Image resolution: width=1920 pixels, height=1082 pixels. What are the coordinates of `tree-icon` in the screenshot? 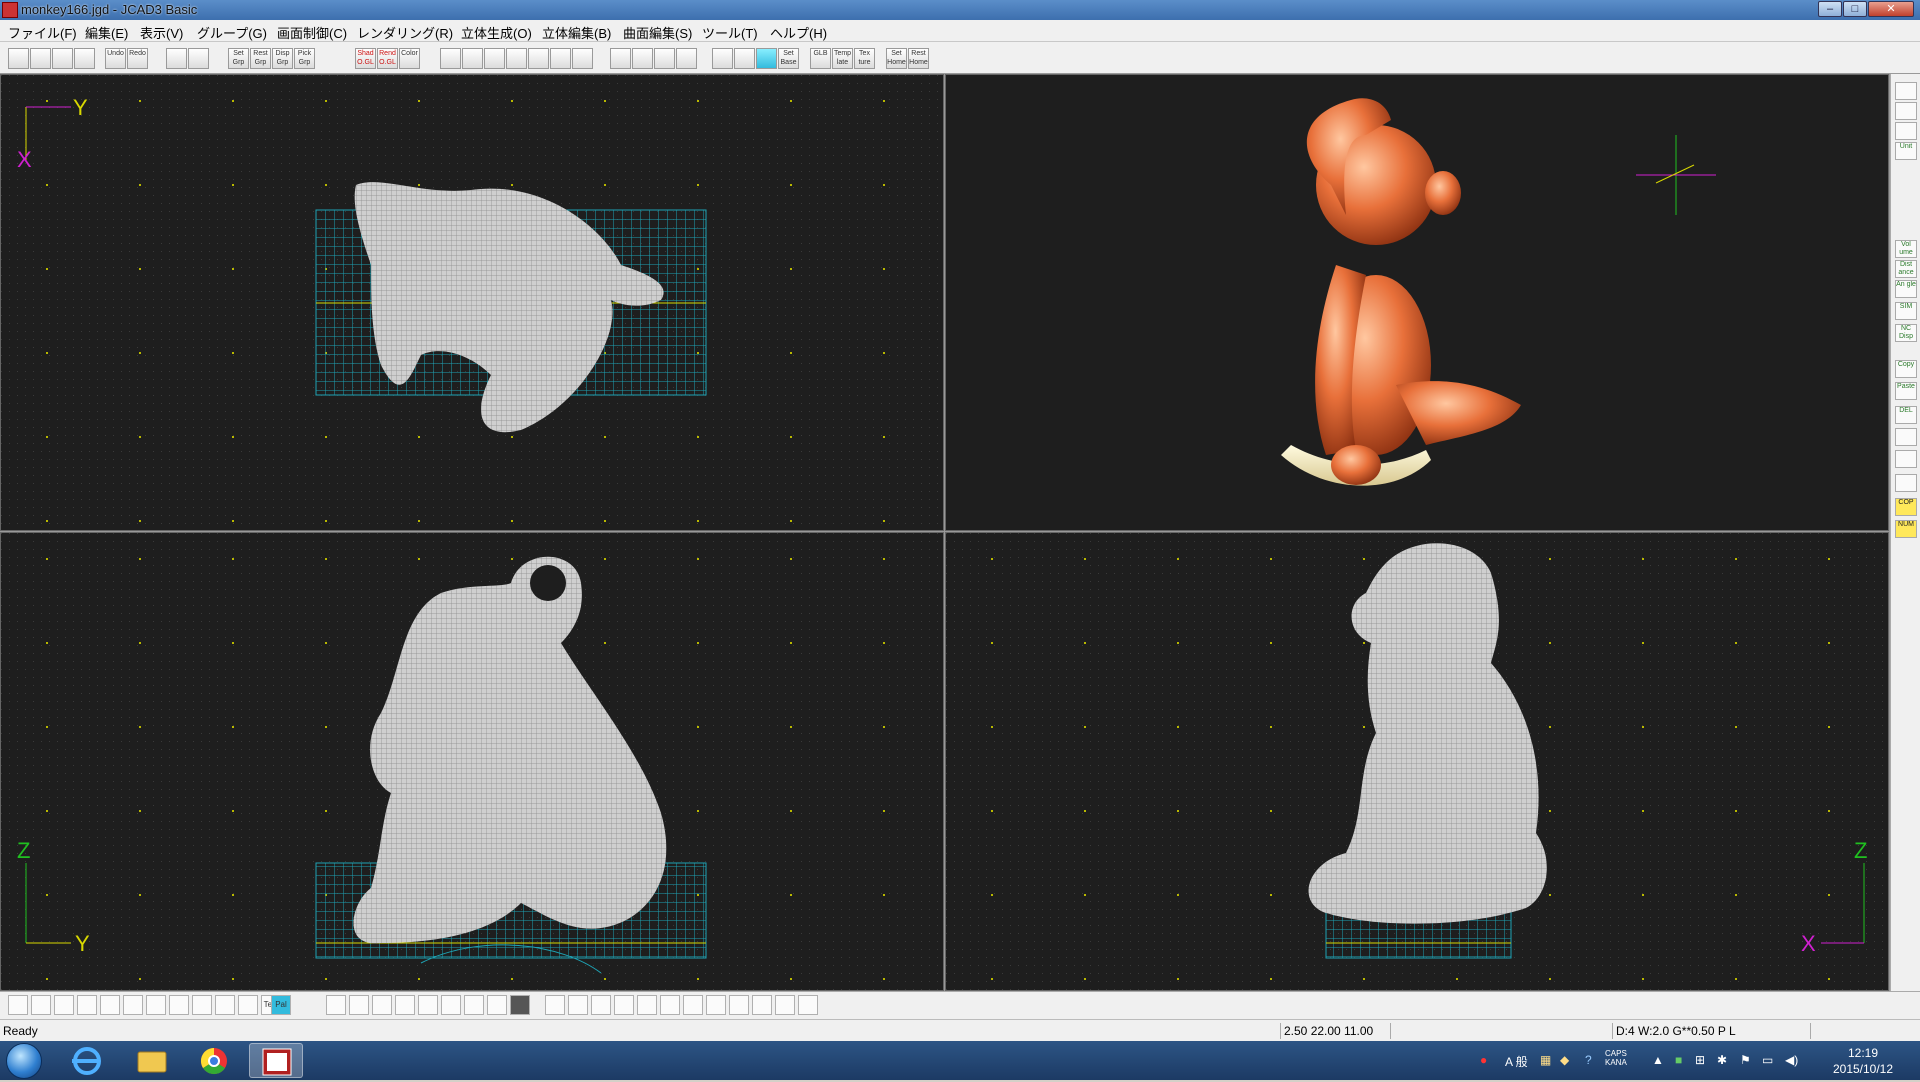 It's located at (1906, 483).